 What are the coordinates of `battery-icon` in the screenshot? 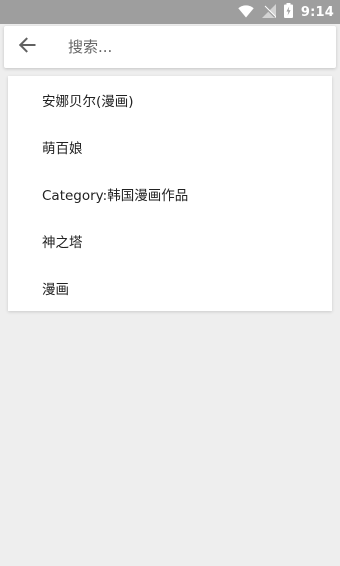 It's located at (288, 12).